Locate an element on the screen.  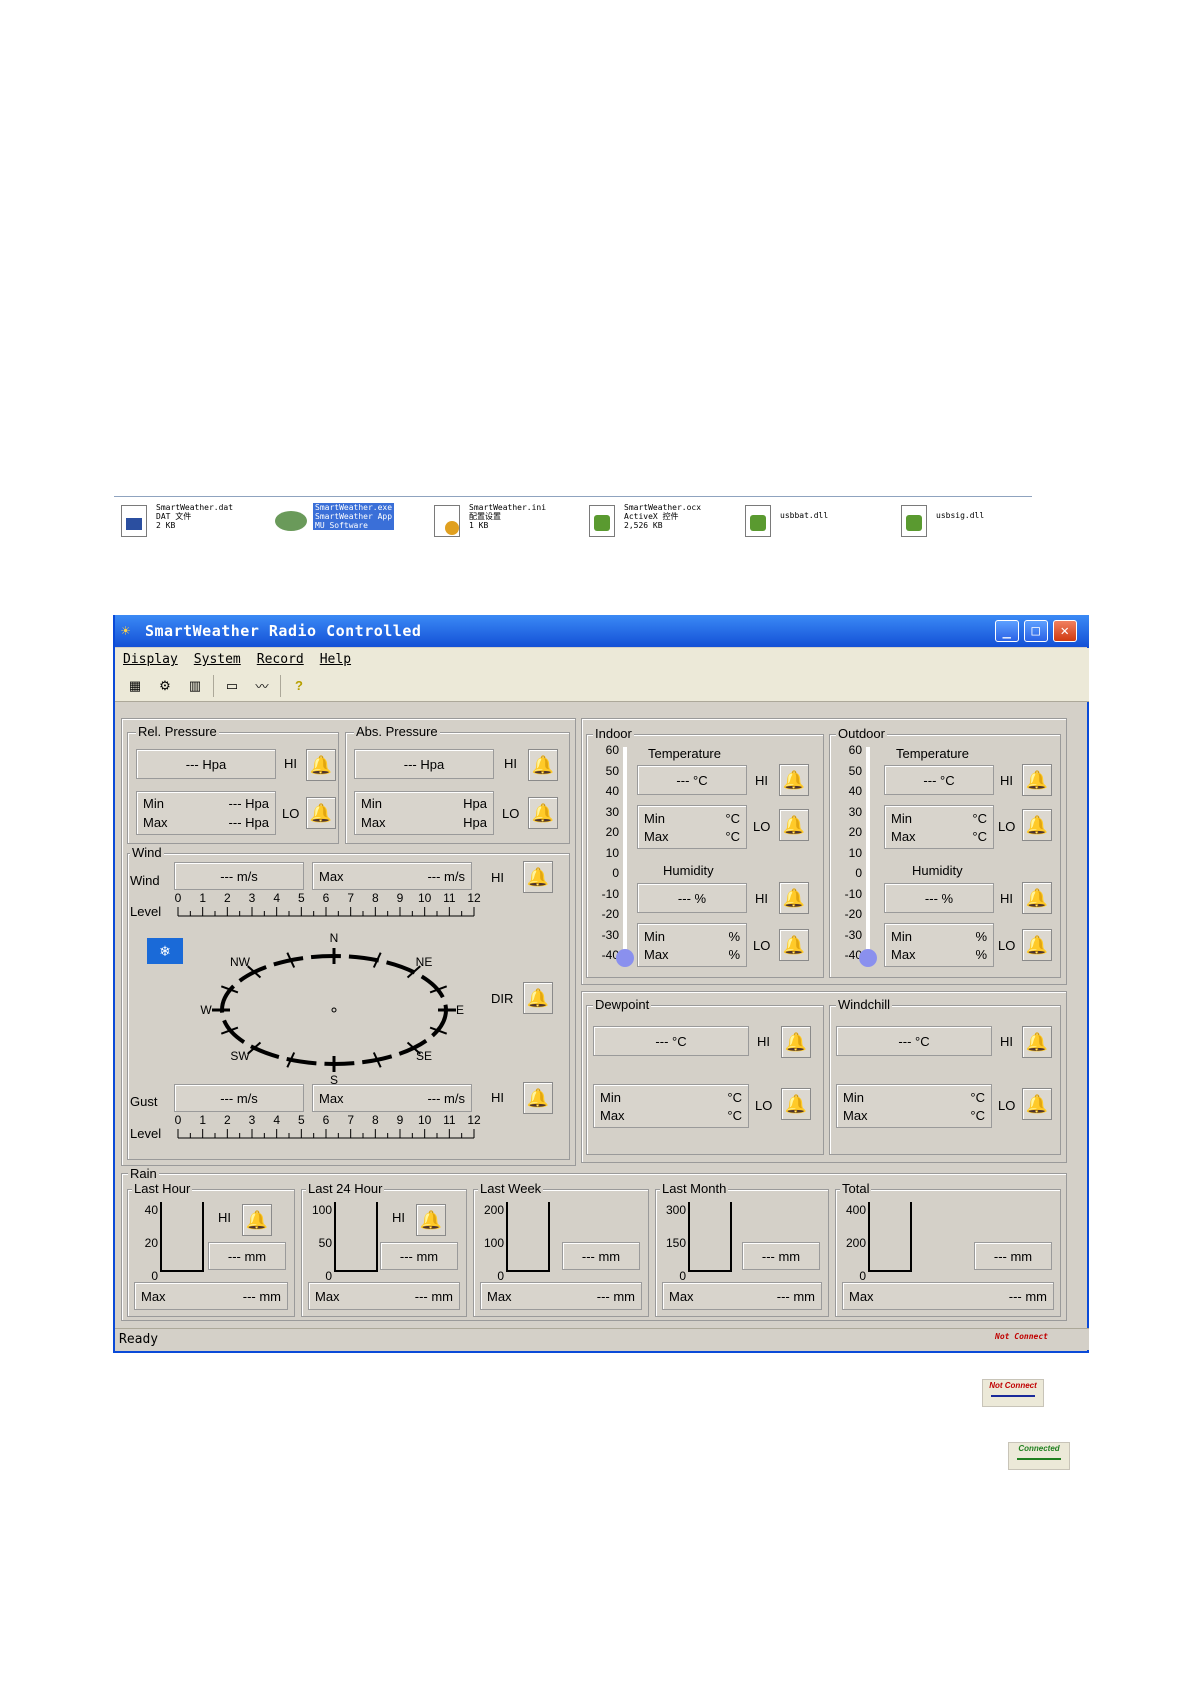
gust-label: Gust is located at coordinates (144, 1101).